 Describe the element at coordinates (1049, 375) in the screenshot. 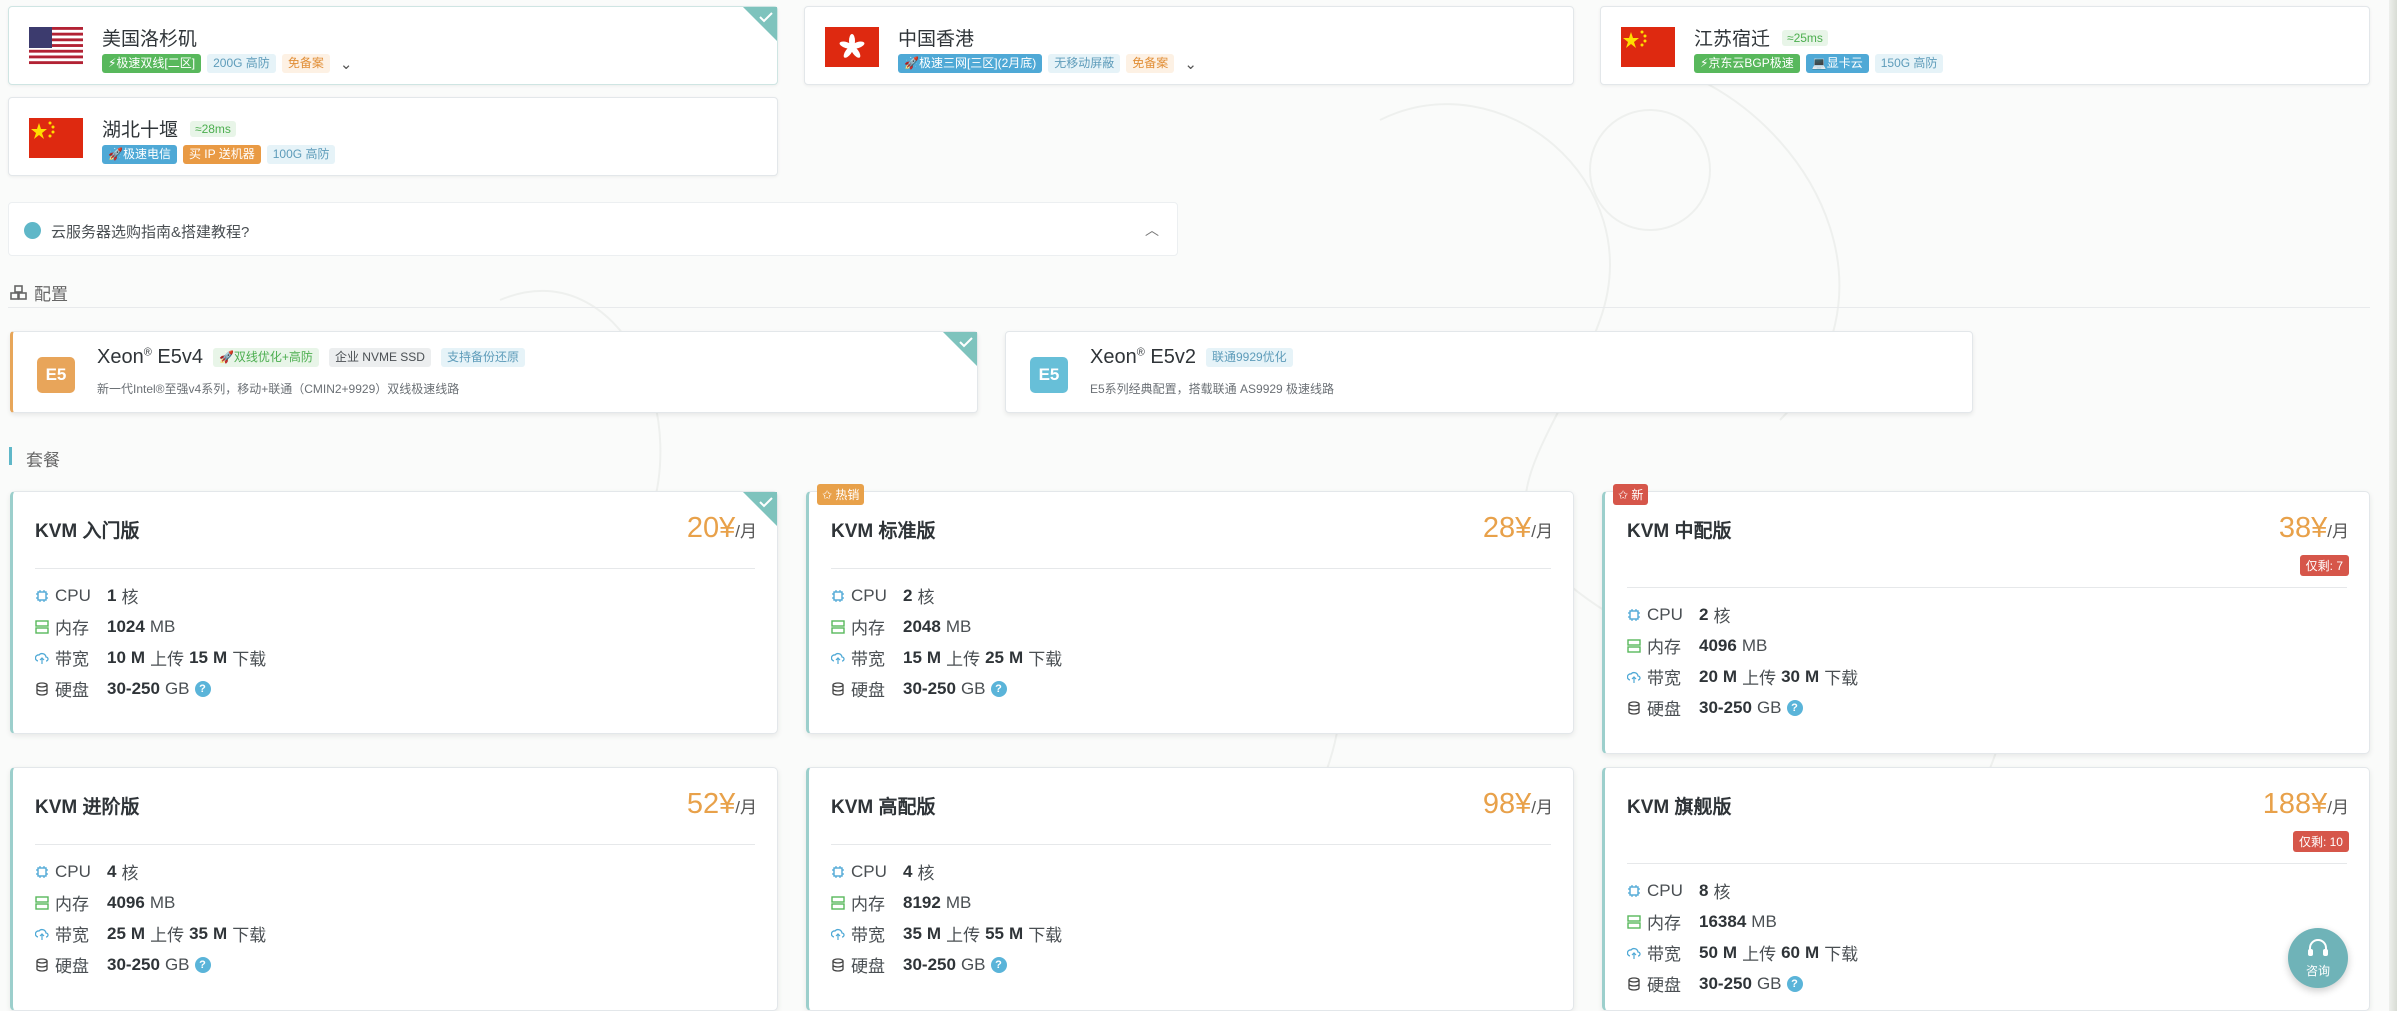

I see `cpu-badge: E5` at that location.